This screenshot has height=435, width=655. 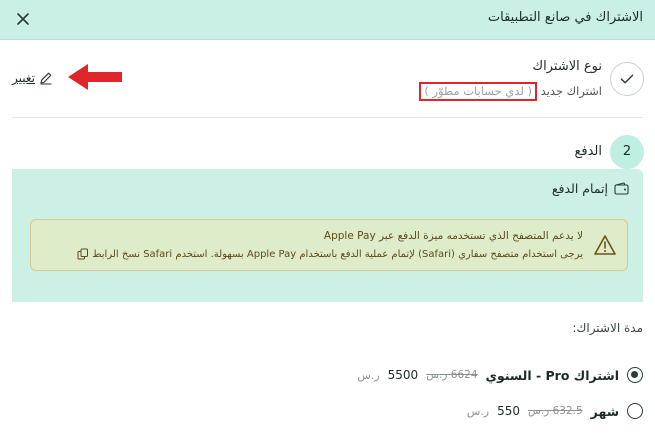 I want to click on subscription-note-highlight: ( لدي حسابات مطوّر ), so click(x=478, y=91).